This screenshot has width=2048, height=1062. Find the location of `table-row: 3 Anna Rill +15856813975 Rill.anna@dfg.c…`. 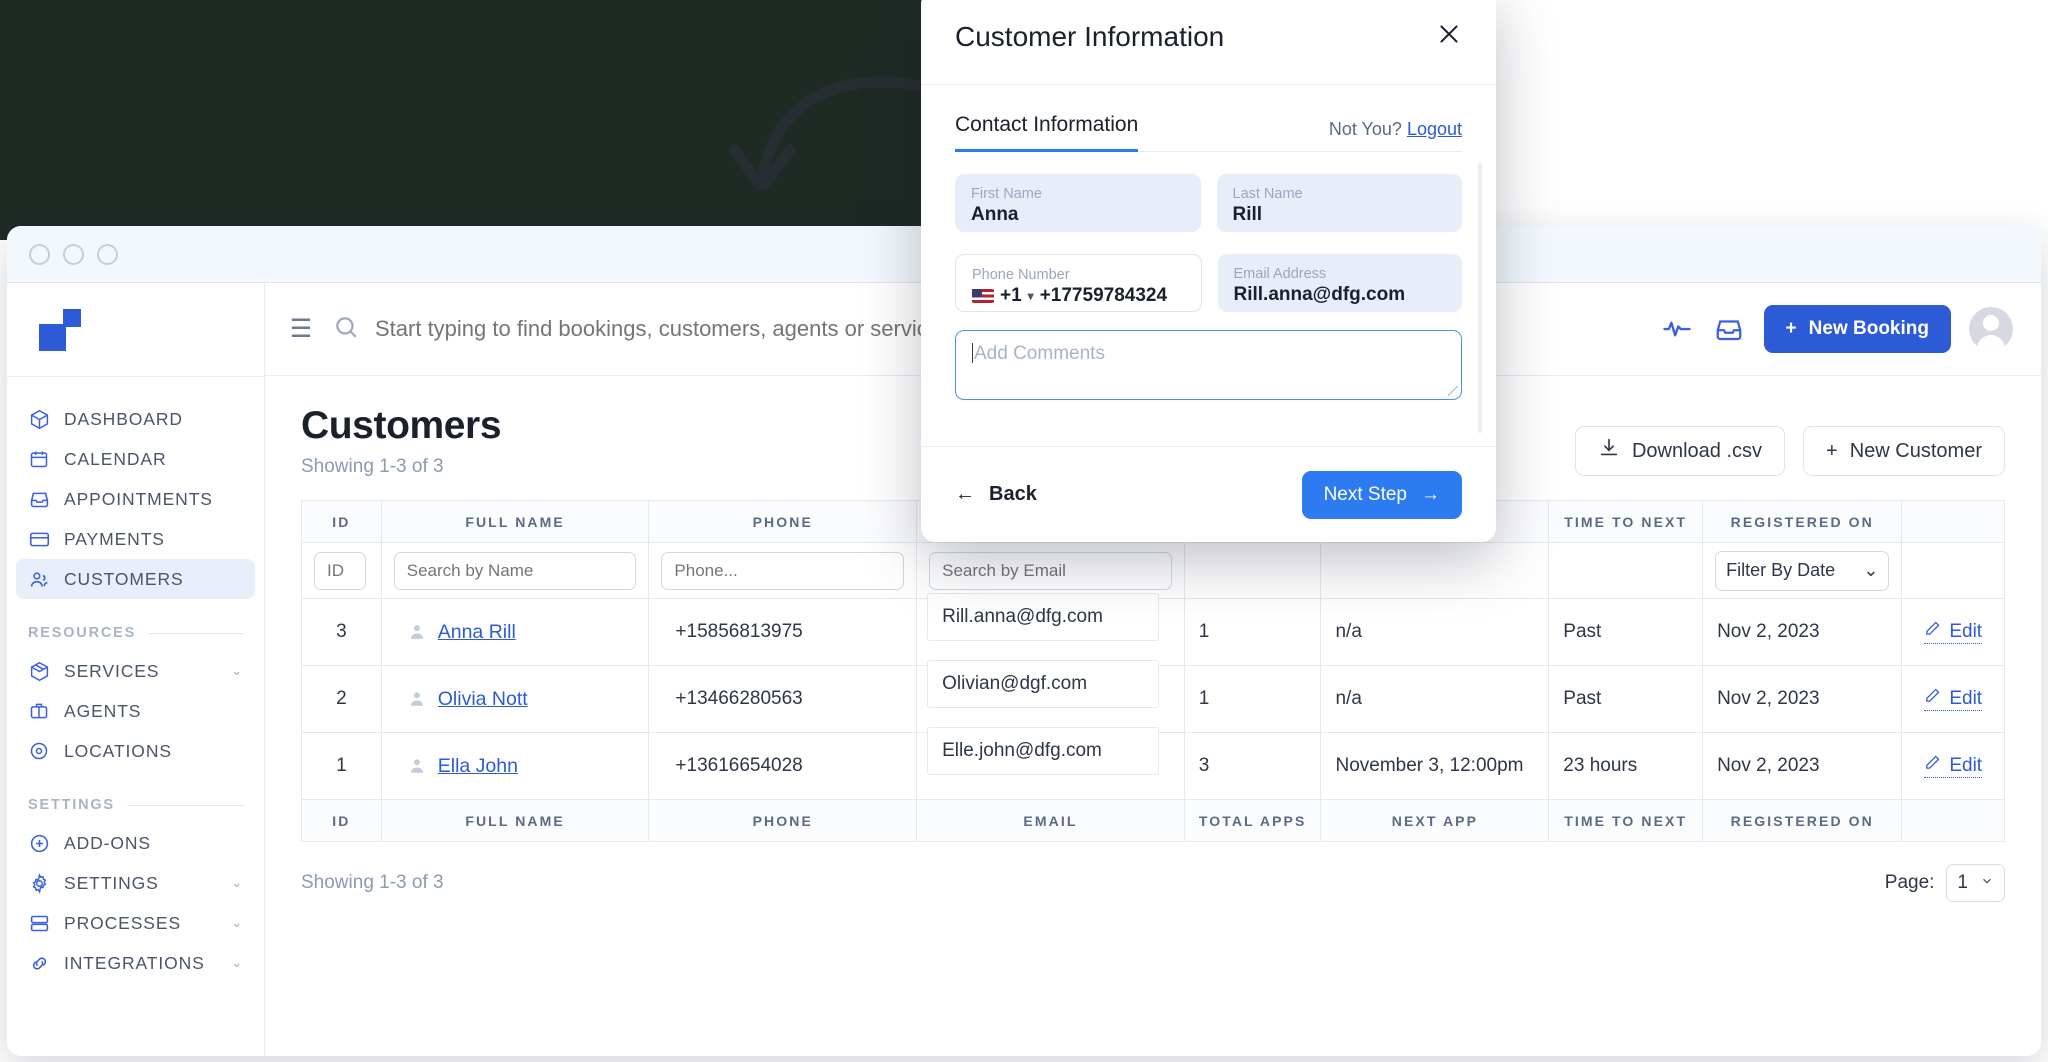

table-row: 3 Anna Rill +15856813975 Rill.anna@dfg.c… is located at coordinates (1153, 629).